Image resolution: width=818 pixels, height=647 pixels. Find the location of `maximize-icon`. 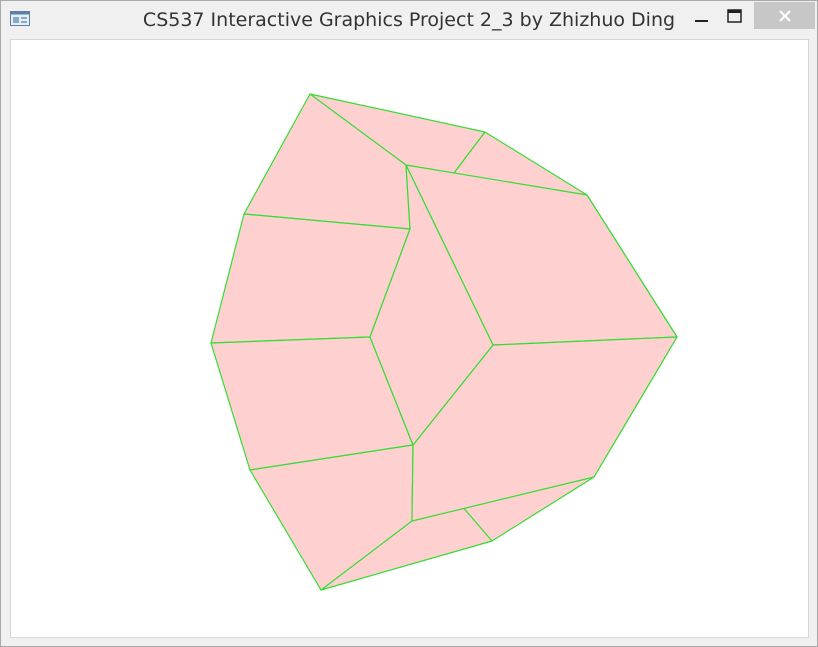

maximize-icon is located at coordinates (734, 15).